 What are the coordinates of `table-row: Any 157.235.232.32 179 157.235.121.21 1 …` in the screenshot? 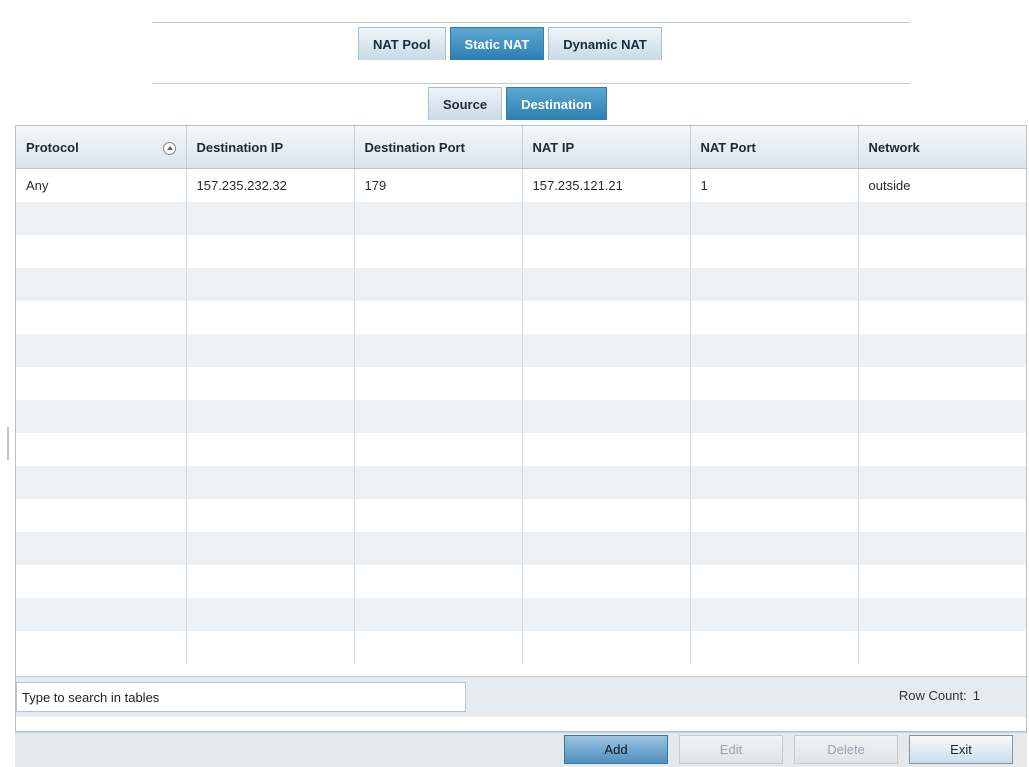 It's located at (521, 185).